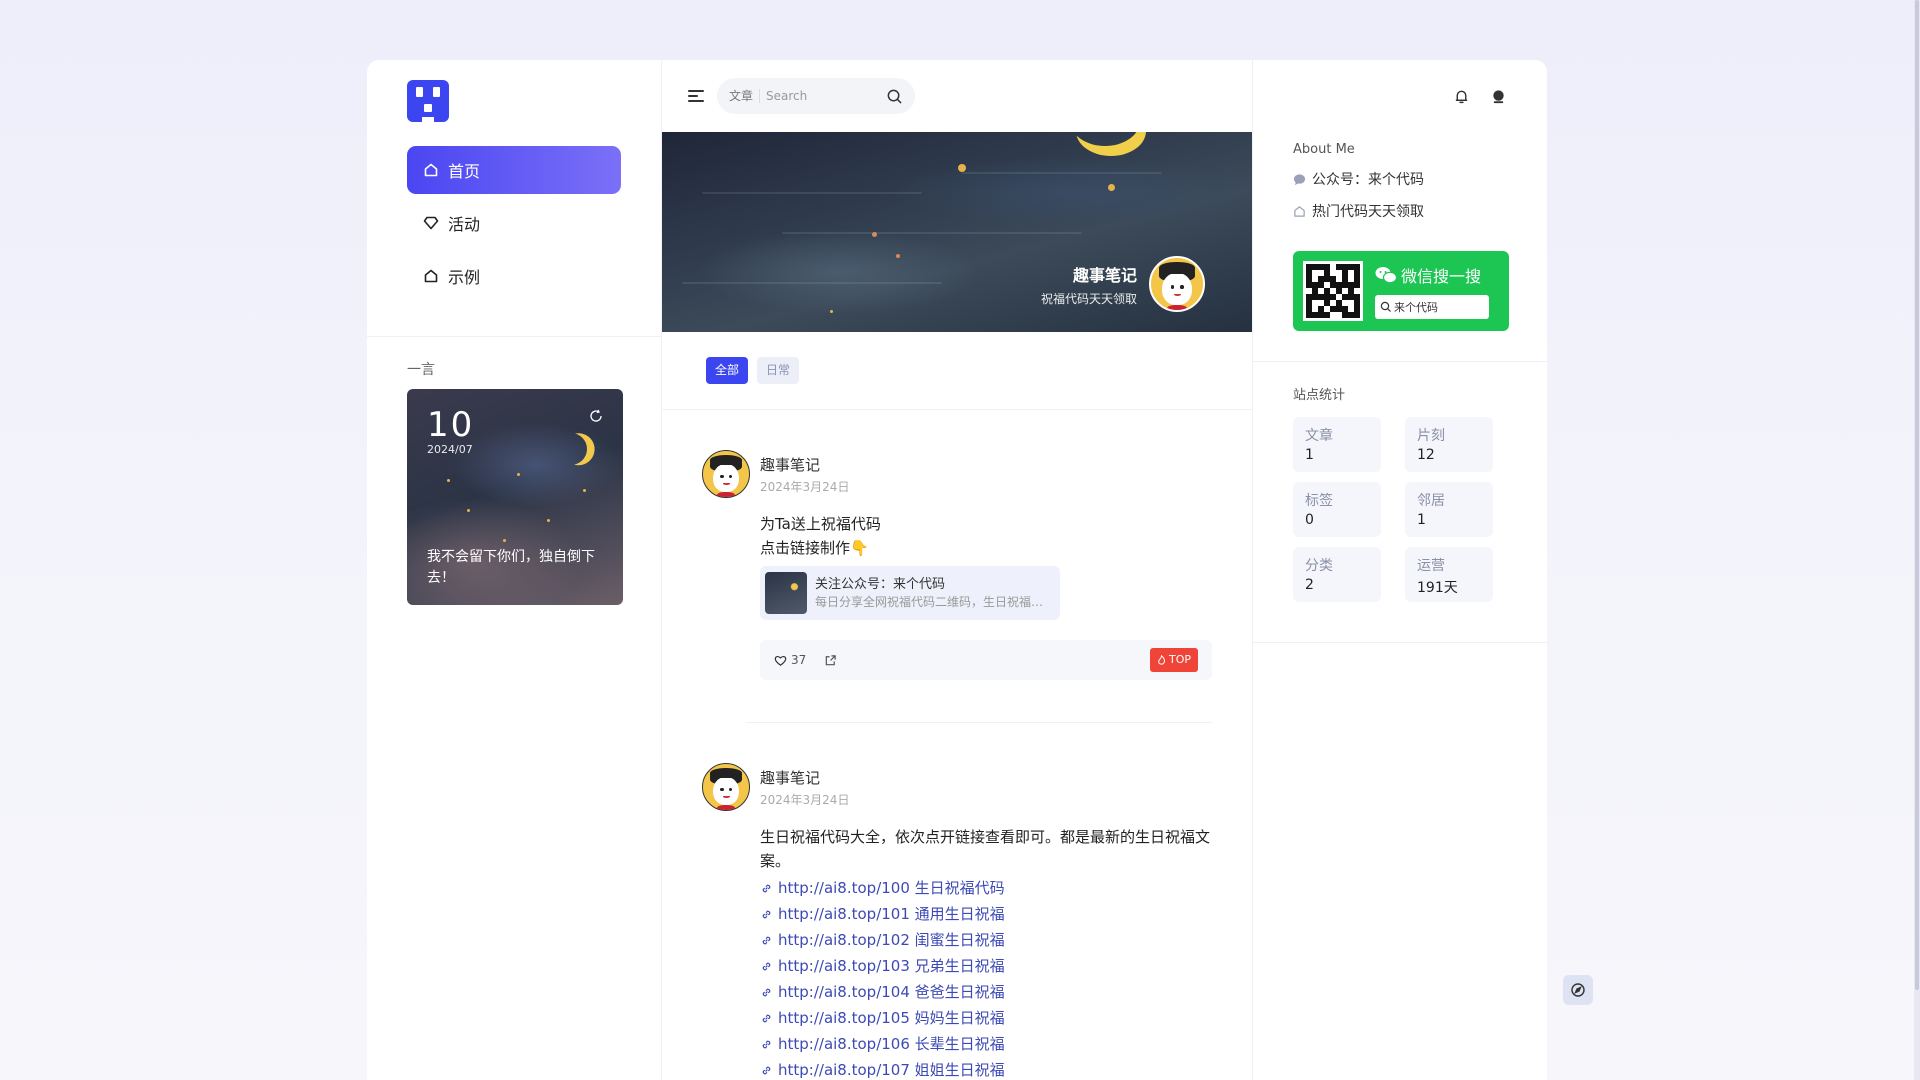  Describe the element at coordinates (421, 370) in the screenshot. I see `quote-title: 一言` at that location.